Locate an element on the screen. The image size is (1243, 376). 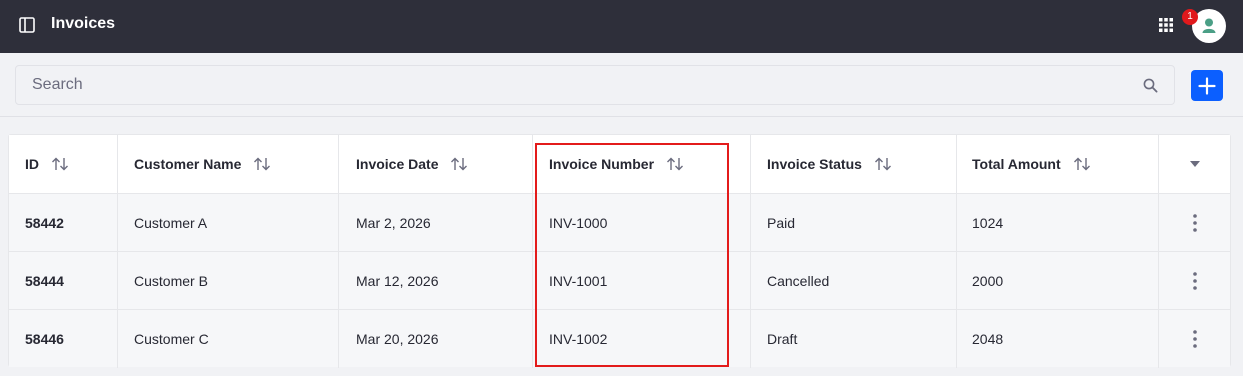
column-header-invoice-status: Invoice Status is located at coordinates (854, 164).